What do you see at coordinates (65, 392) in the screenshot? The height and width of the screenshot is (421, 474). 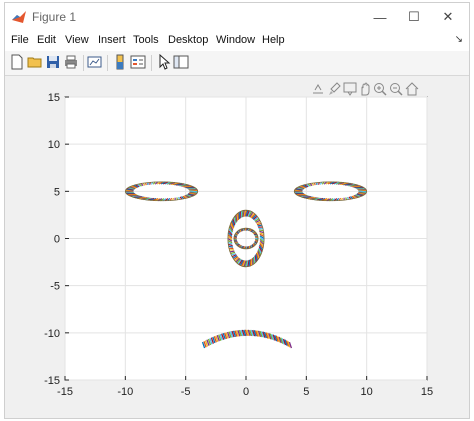 I see `x-tick-label: -15` at bounding box center [65, 392].